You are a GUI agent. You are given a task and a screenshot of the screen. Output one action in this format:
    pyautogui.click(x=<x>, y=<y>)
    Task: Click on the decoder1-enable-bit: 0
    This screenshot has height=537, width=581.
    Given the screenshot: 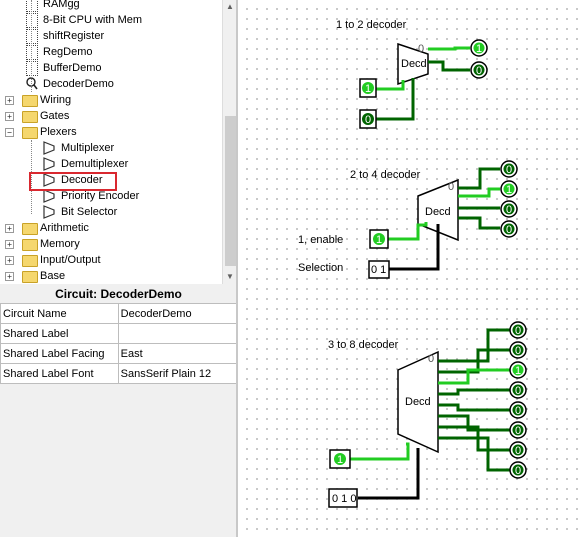 What is the action you would take?
    pyautogui.click(x=368, y=120)
    